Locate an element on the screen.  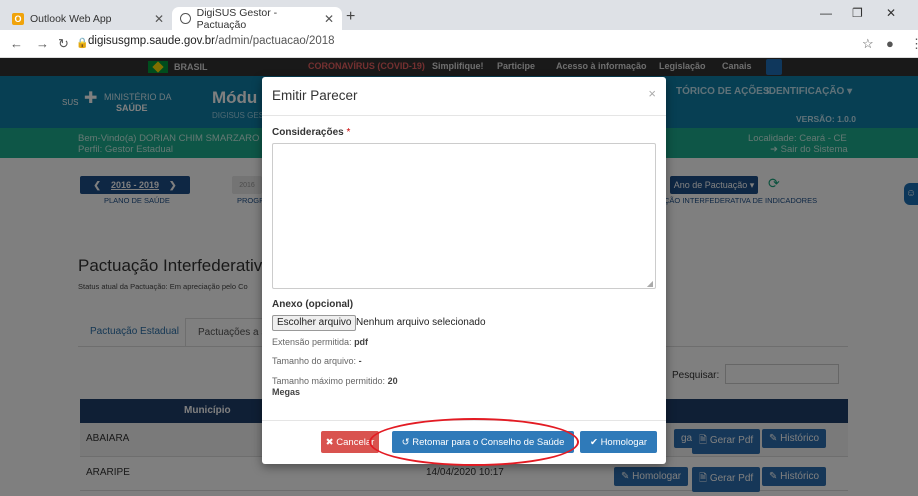
check-icon: ✔ is located at coordinates (593, 442).